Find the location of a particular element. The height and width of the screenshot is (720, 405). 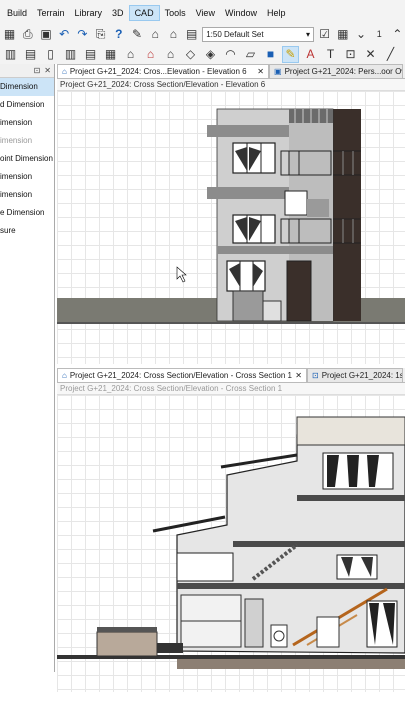

foundation is located at coordinates (291, 664).